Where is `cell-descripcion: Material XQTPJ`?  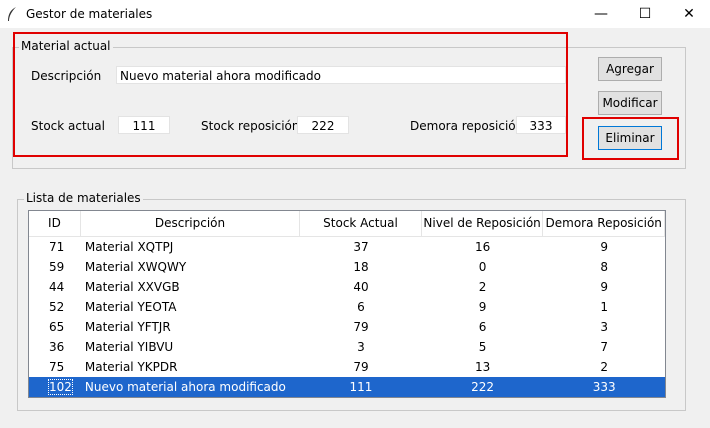 cell-descripcion: Material XQTPJ is located at coordinates (129, 247).